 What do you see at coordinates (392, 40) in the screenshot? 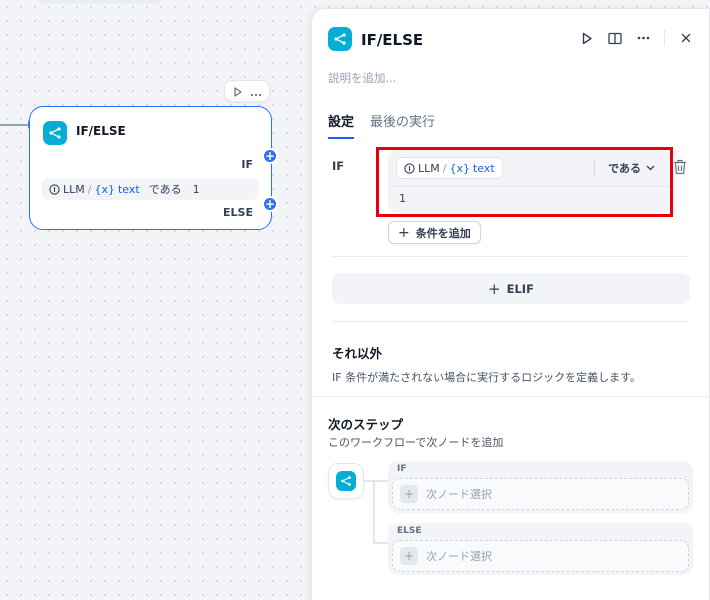
I see `panel-title: IF/ELSE` at bounding box center [392, 40].